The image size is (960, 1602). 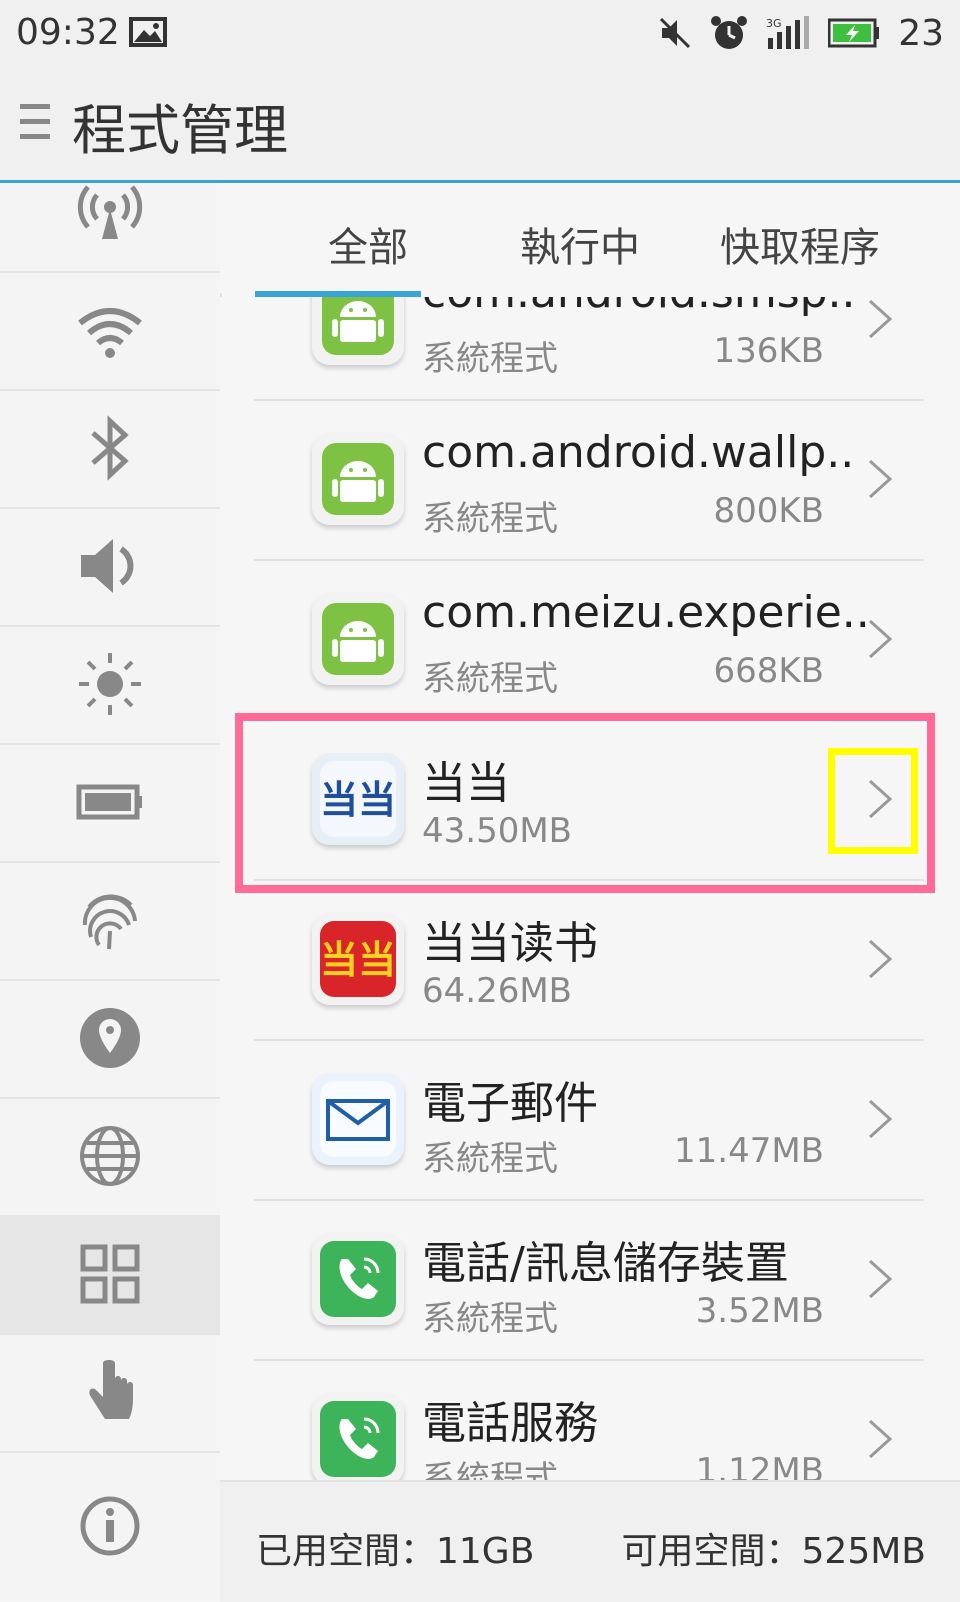 I want to click on status-time: 09:32, so click(x=68, y=32).